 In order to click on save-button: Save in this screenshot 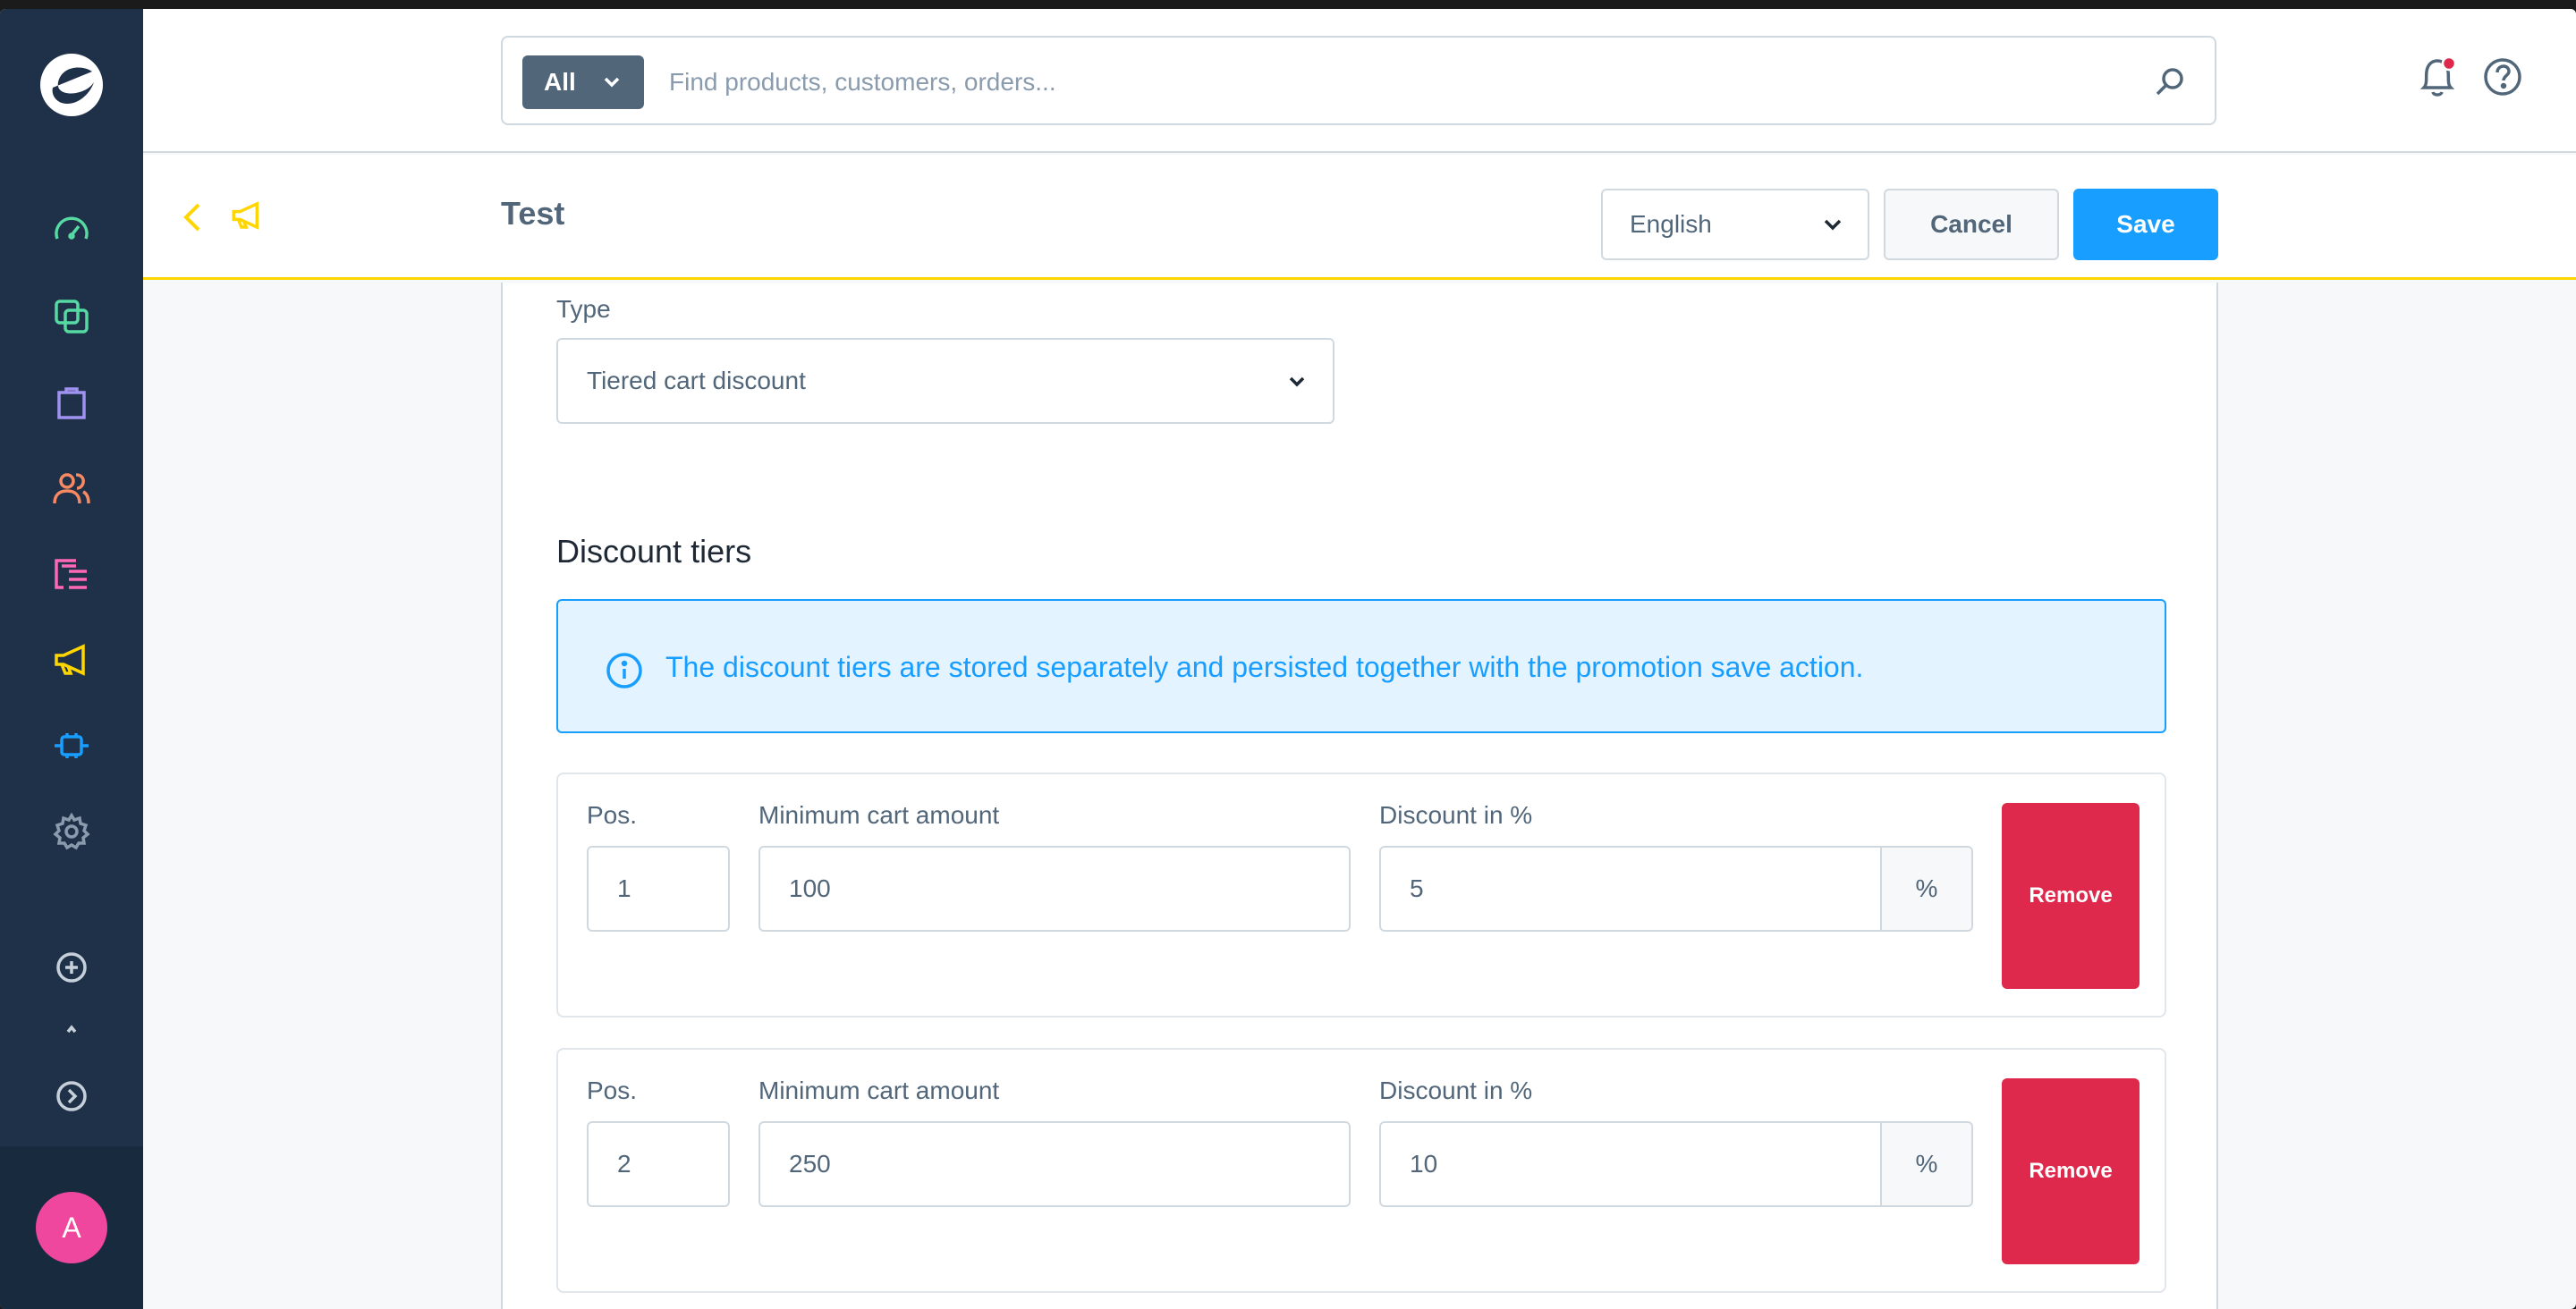, I will do `click(2145, 224)`.